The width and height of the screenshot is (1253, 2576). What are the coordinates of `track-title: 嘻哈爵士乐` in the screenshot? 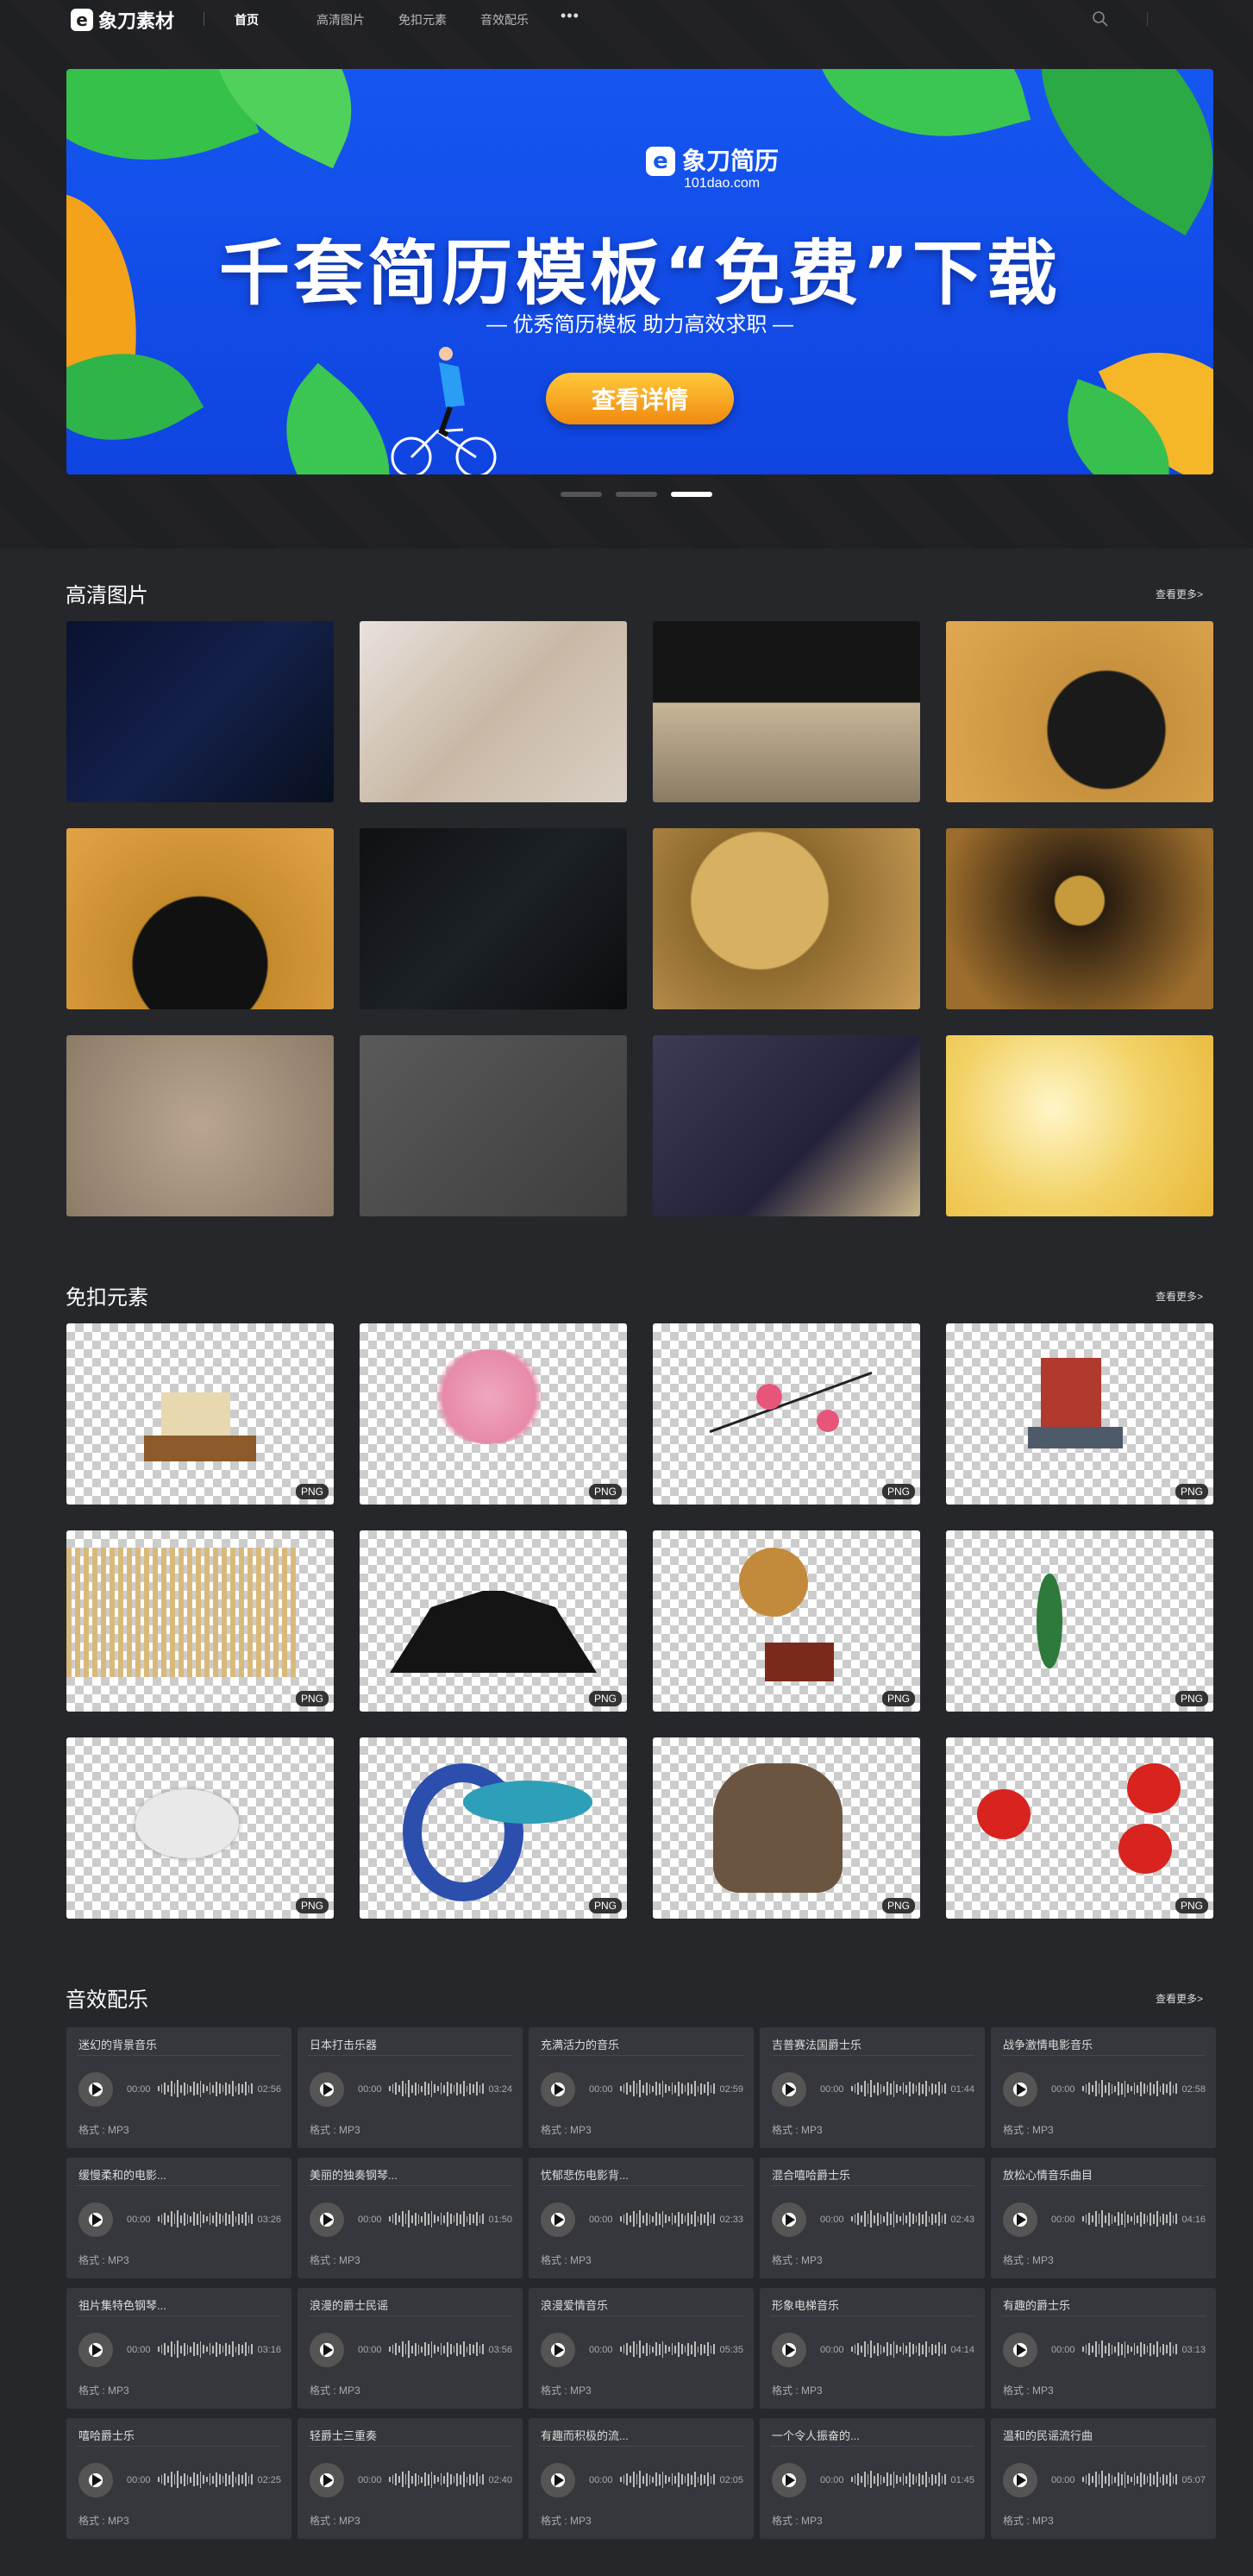 It's located at (107, 2435).